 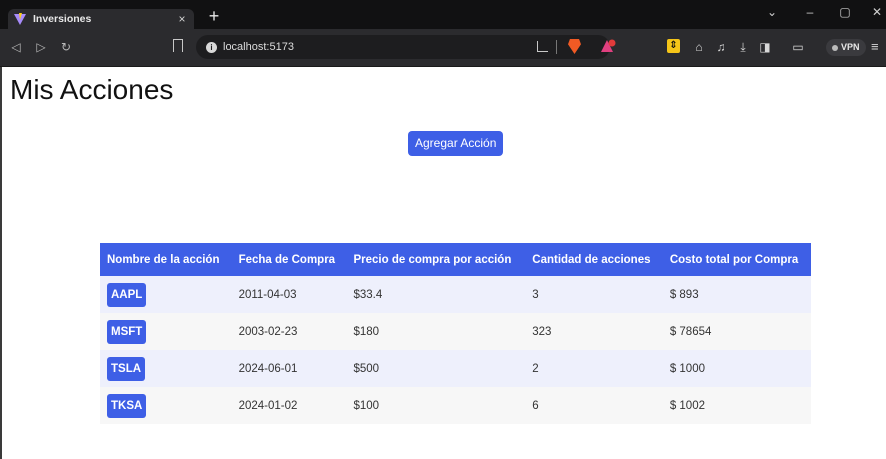 I want to click on cell-price: $33.4, so click(x=368, y=294).